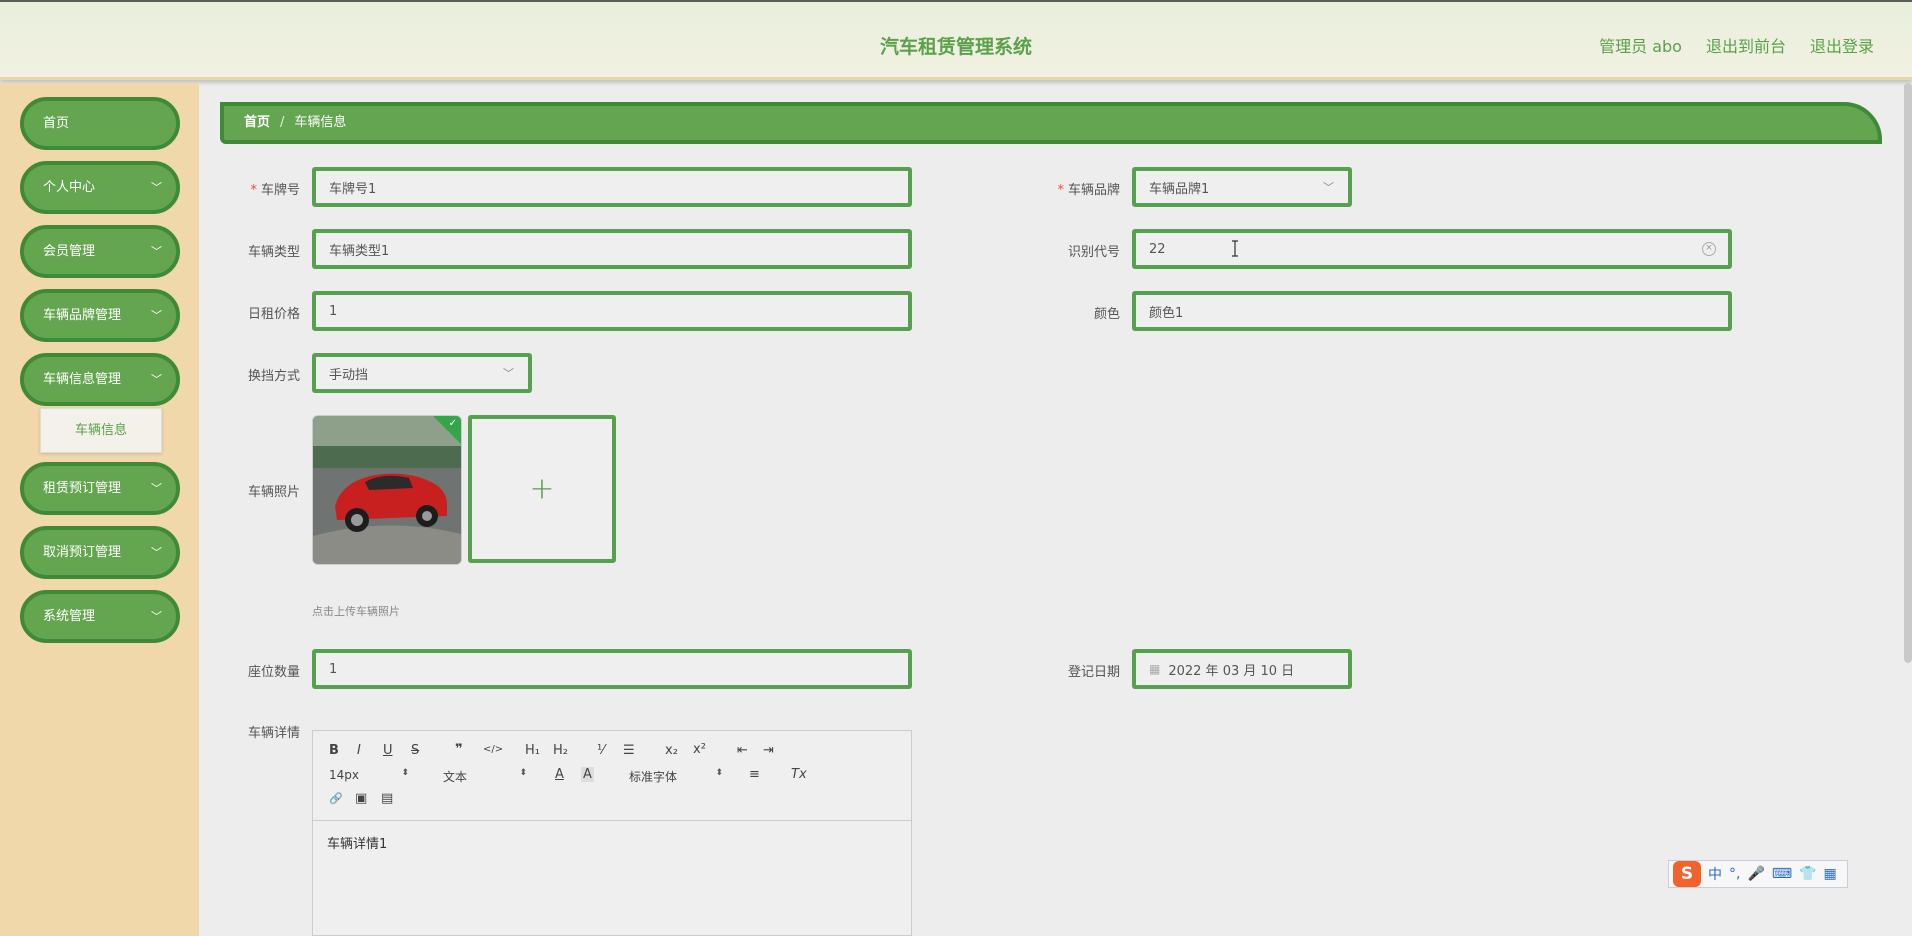 The height and width of the screenshot is (936, 1912). What do you see at coordinates (273, 733) in the screenshot?
I see `detail-label: 车辆详情` at bounding box center [273, 733].